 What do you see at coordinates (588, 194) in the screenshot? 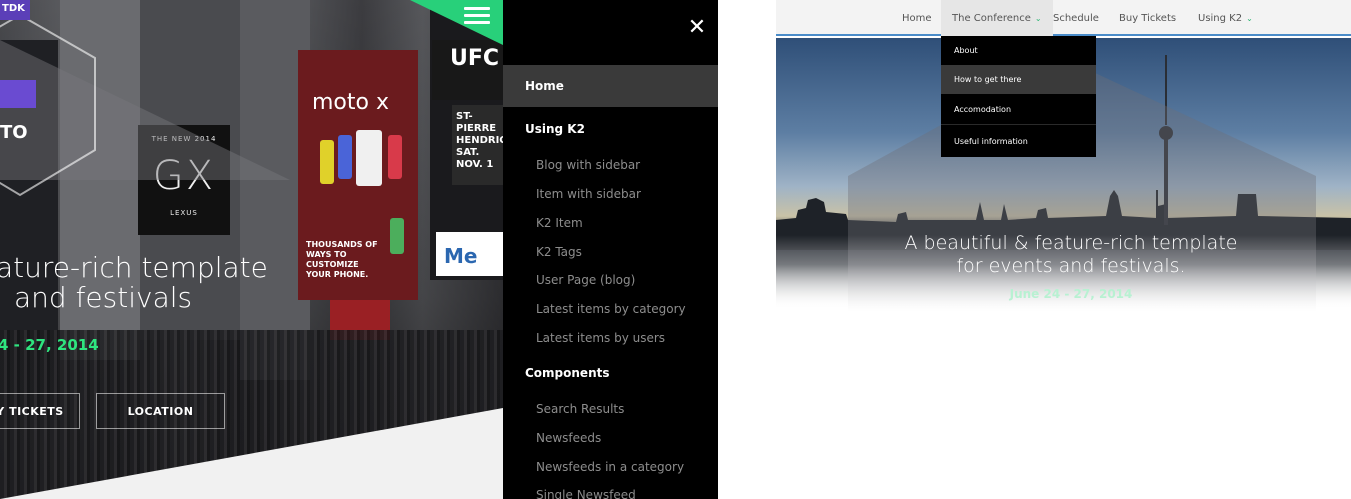
I see `offcanvas-item-item-with-sidebar: Item with sidebar` at bounding box center [588, 194].